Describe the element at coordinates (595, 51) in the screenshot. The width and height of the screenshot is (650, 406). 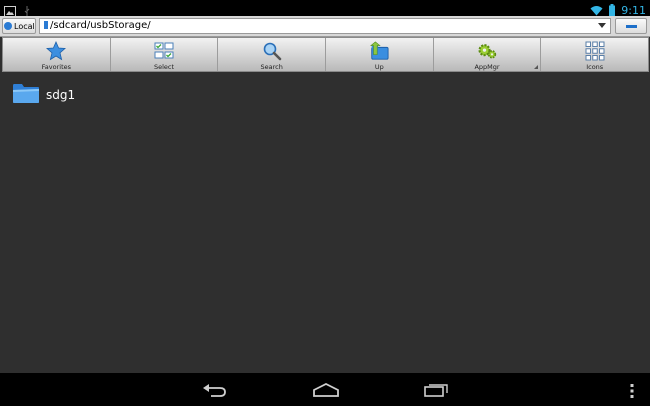
I see `icons-grid-icon` at that location.